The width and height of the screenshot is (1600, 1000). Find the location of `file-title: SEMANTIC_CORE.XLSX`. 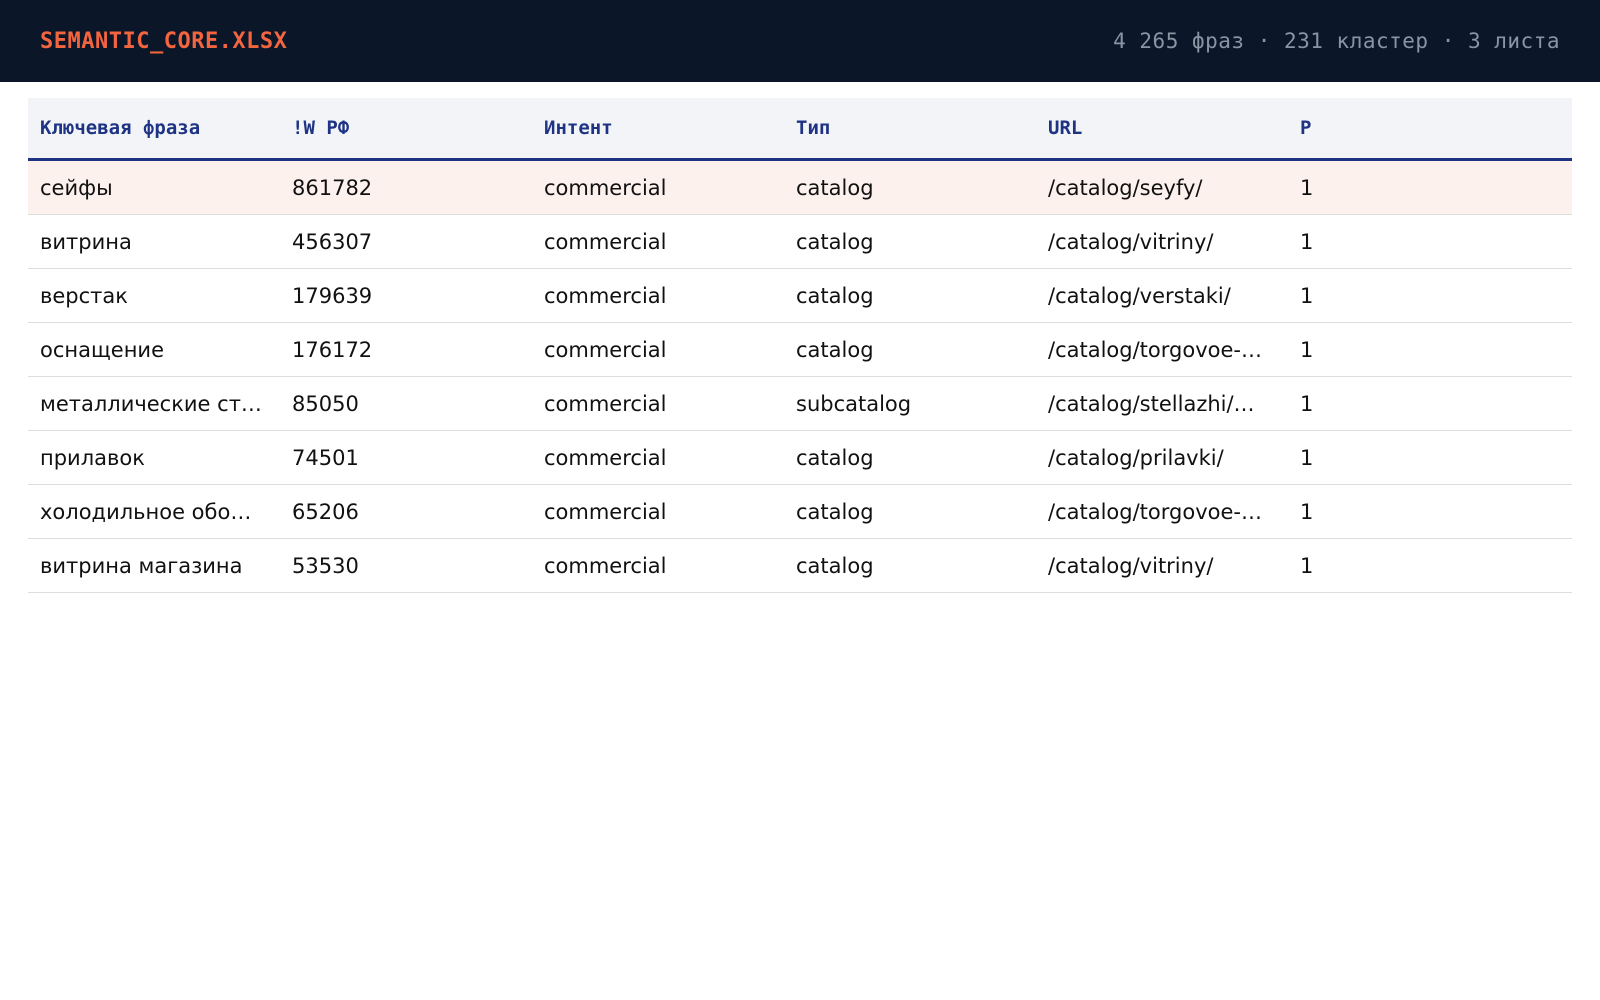

file-title: SEMANTIC_CORE.XLSX is located at coordinates (164, 41).